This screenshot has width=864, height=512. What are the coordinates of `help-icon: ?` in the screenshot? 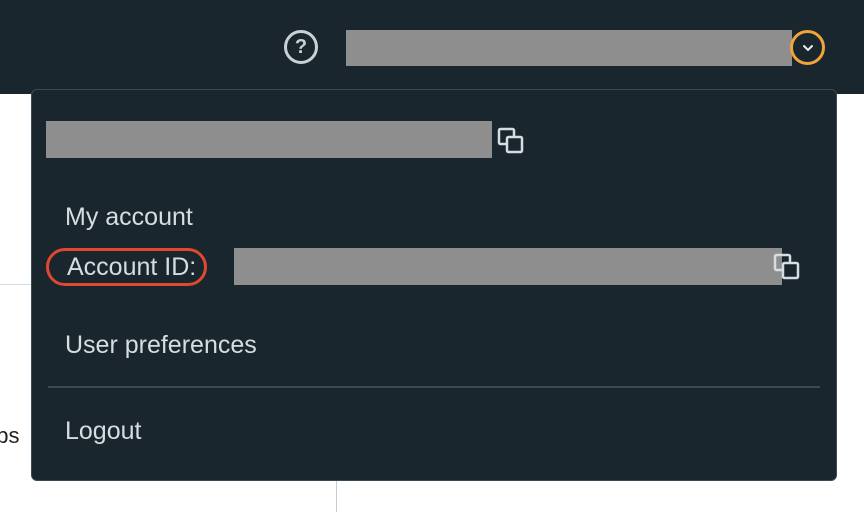 It's located at (301, 47).